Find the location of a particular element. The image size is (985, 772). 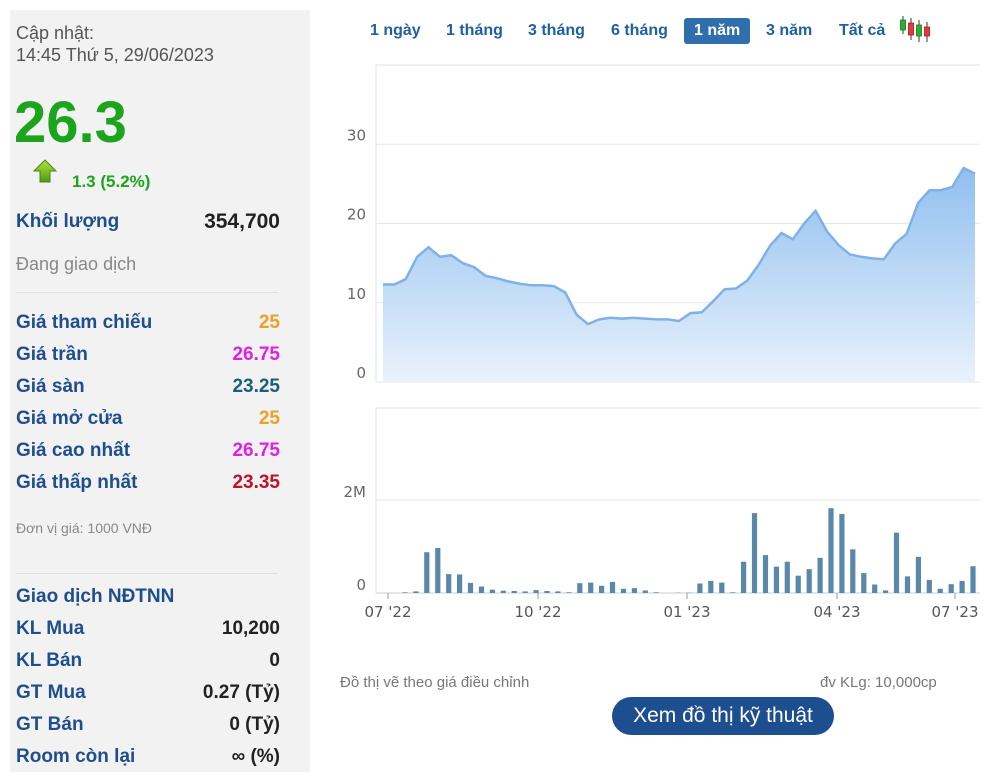

low-price-value: 23.35 is located at coordinates (256, 482).